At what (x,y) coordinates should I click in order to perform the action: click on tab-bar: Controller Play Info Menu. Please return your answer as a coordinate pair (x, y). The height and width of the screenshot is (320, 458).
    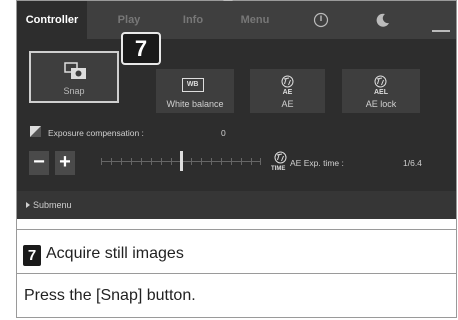
    Looking at the image, I should click on (236, 20).